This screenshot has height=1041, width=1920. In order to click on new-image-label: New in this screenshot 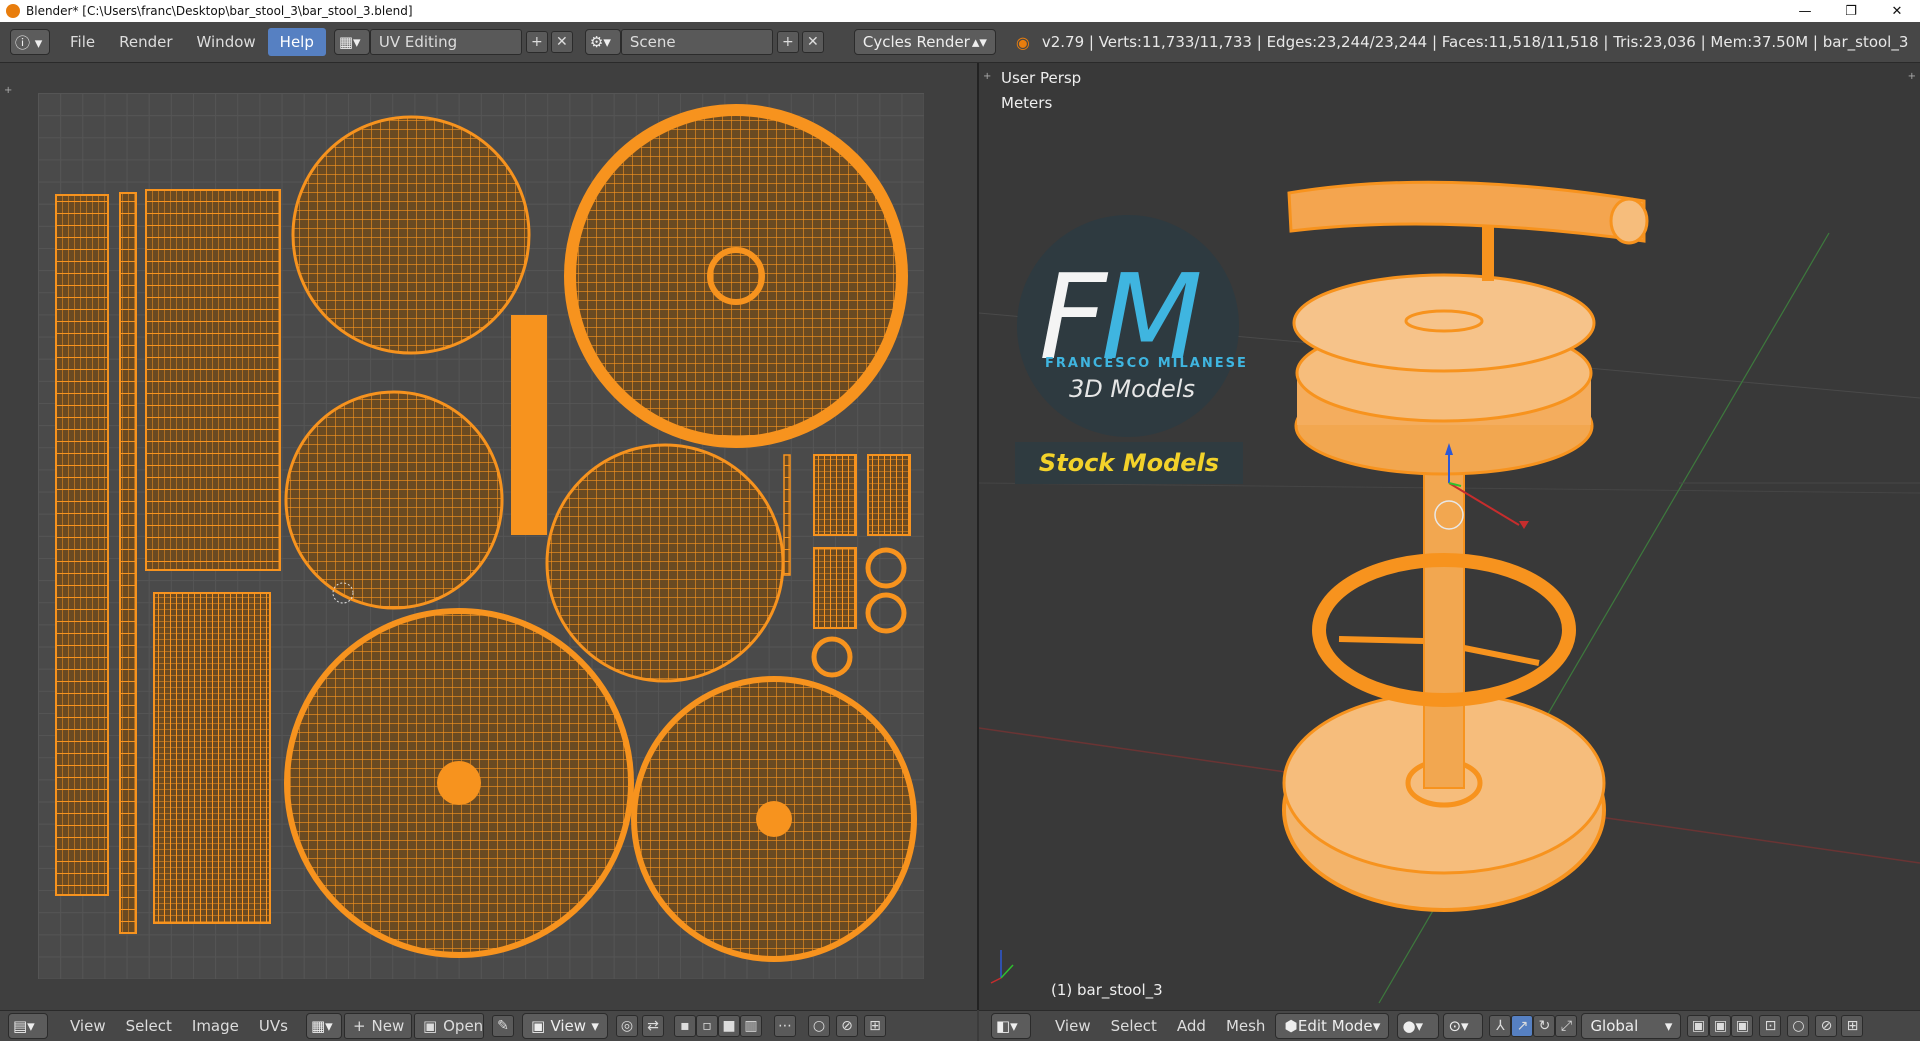, I will do `click(388, 1026)`.